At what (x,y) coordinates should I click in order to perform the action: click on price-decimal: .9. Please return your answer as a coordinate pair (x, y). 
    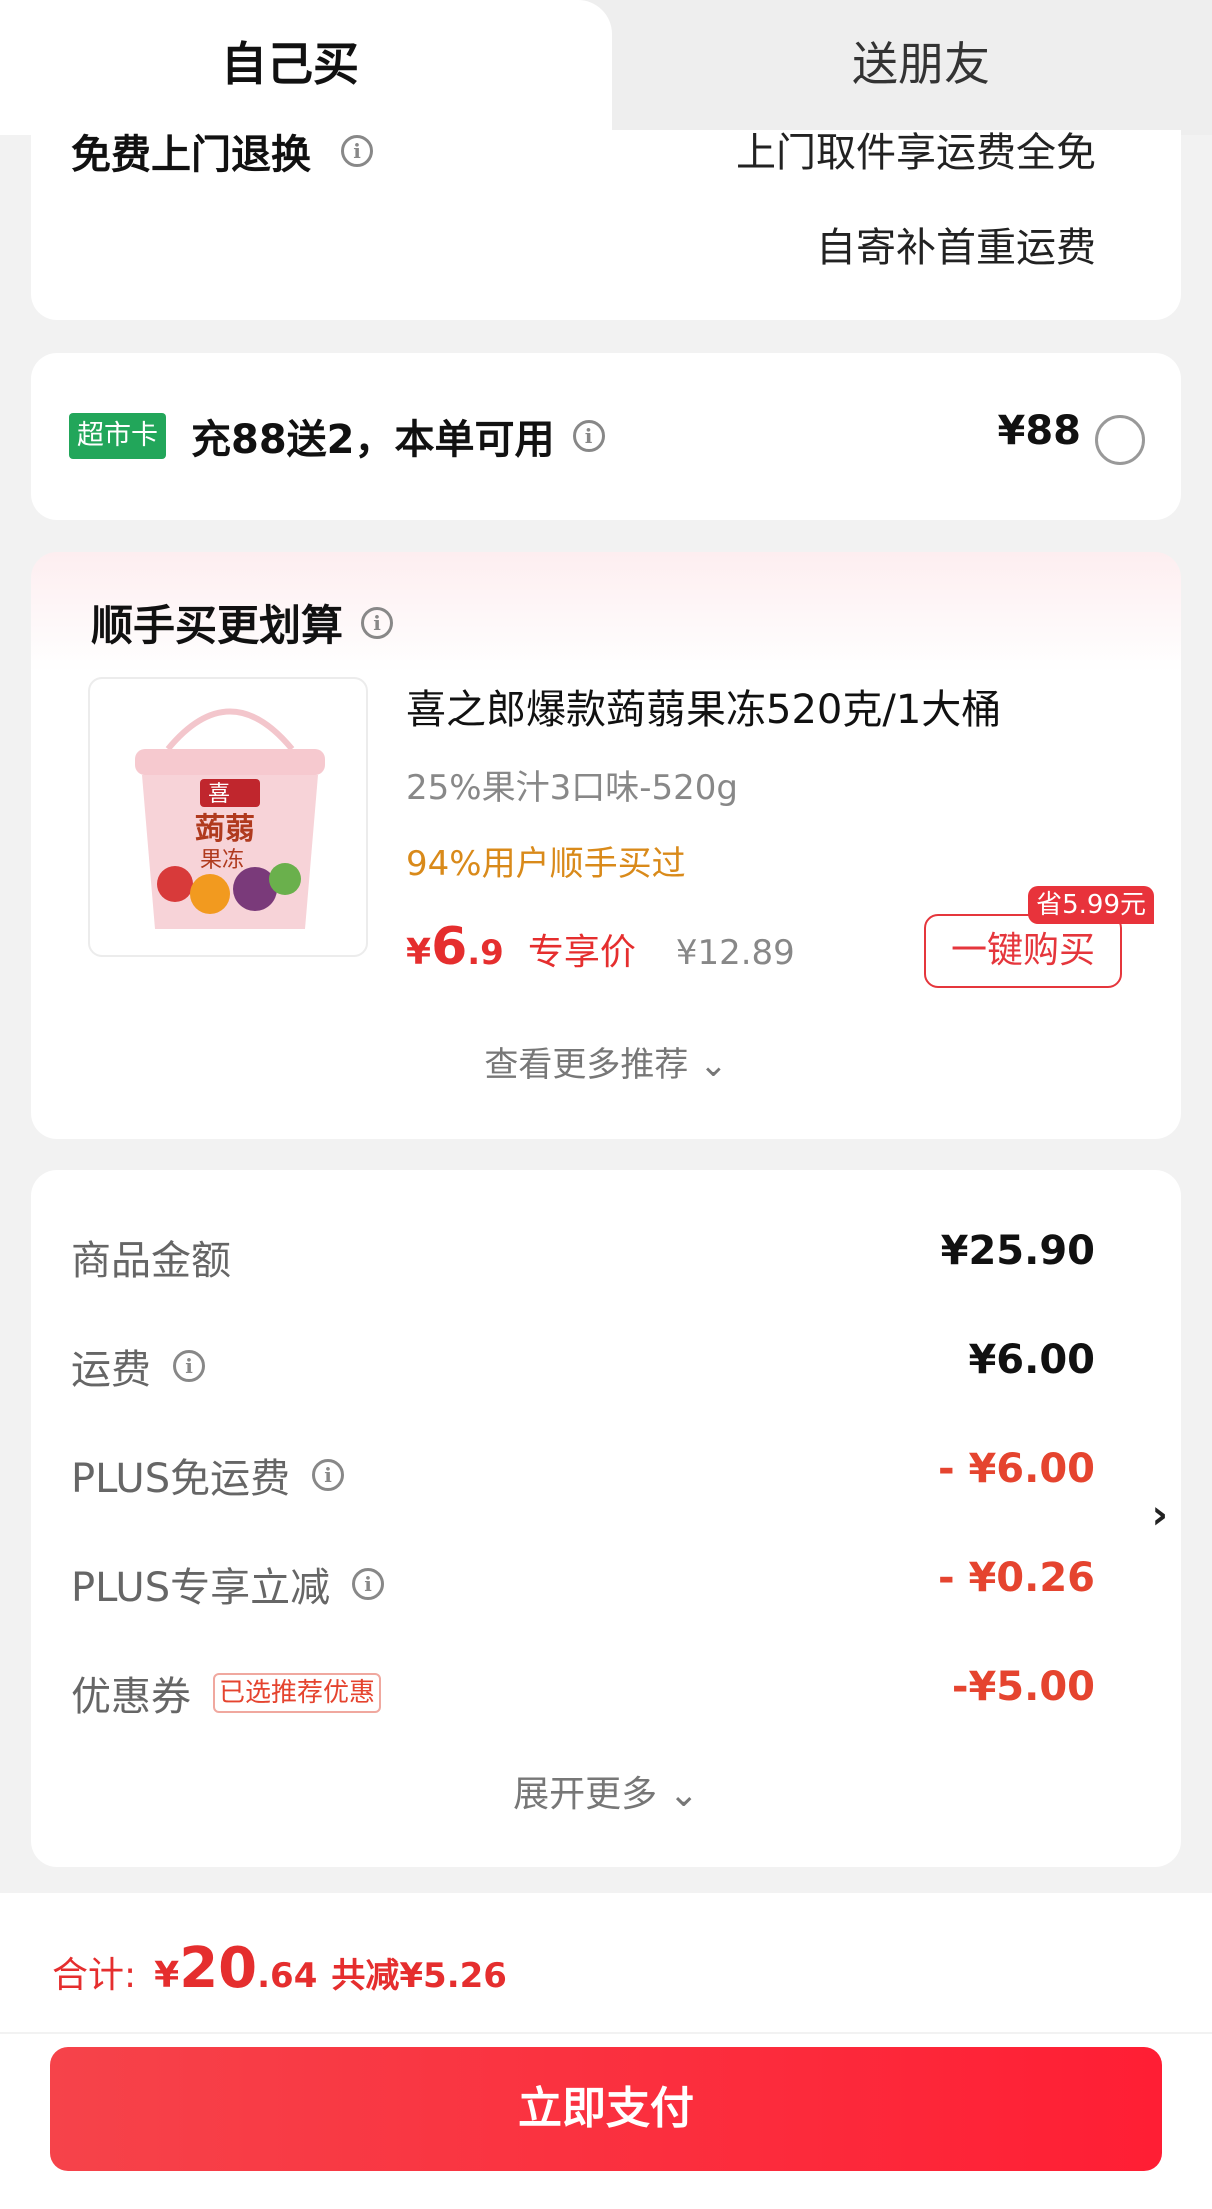
    Looking at the image, I should click on (485, 953).